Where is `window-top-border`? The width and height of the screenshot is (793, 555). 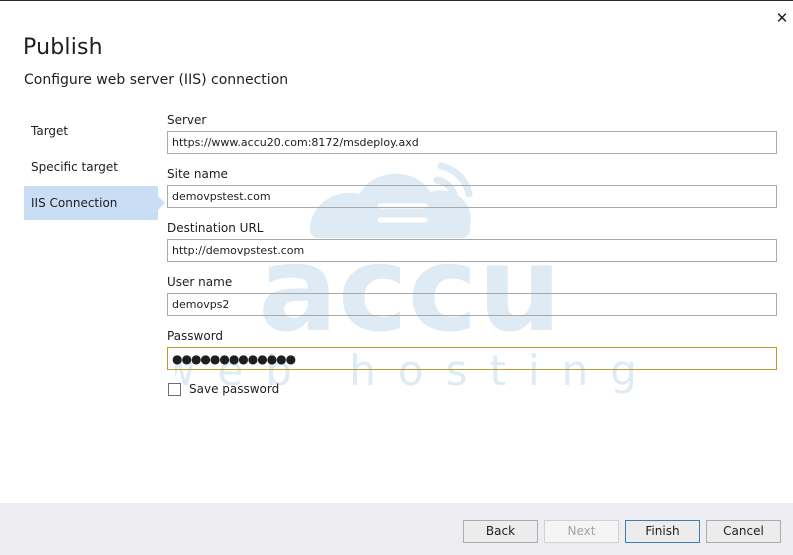 window-top-border is located at coordinates (396, 0).